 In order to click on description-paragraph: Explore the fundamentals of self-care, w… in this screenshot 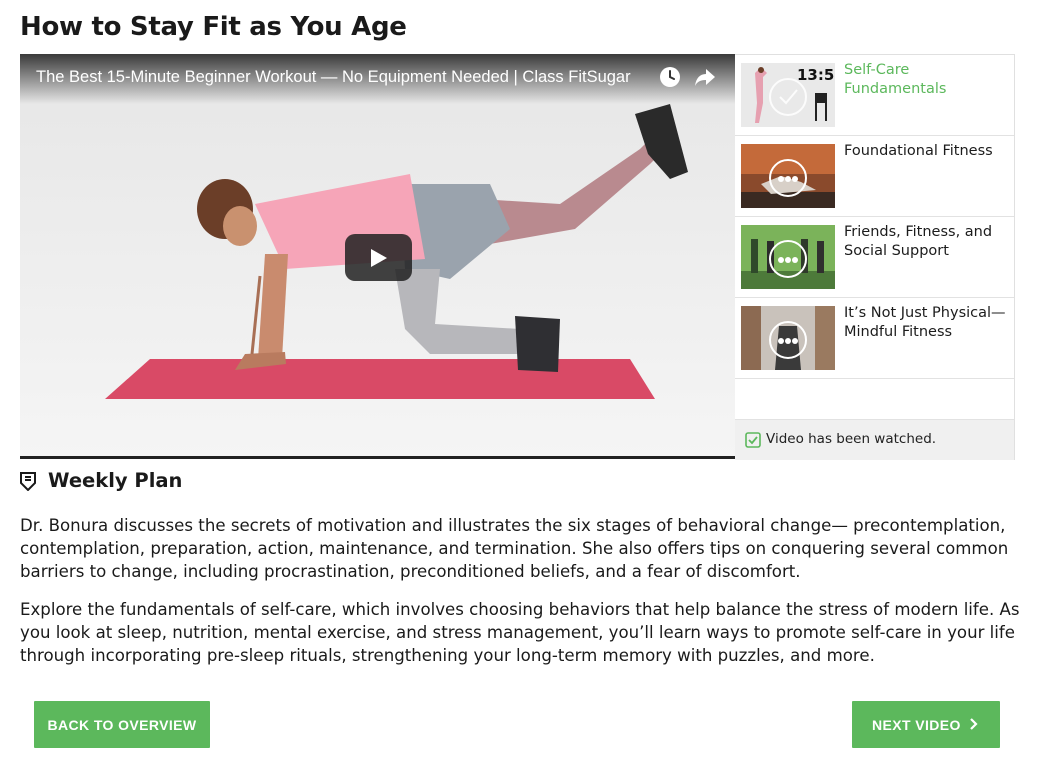, I will do `click(520, 632)`.